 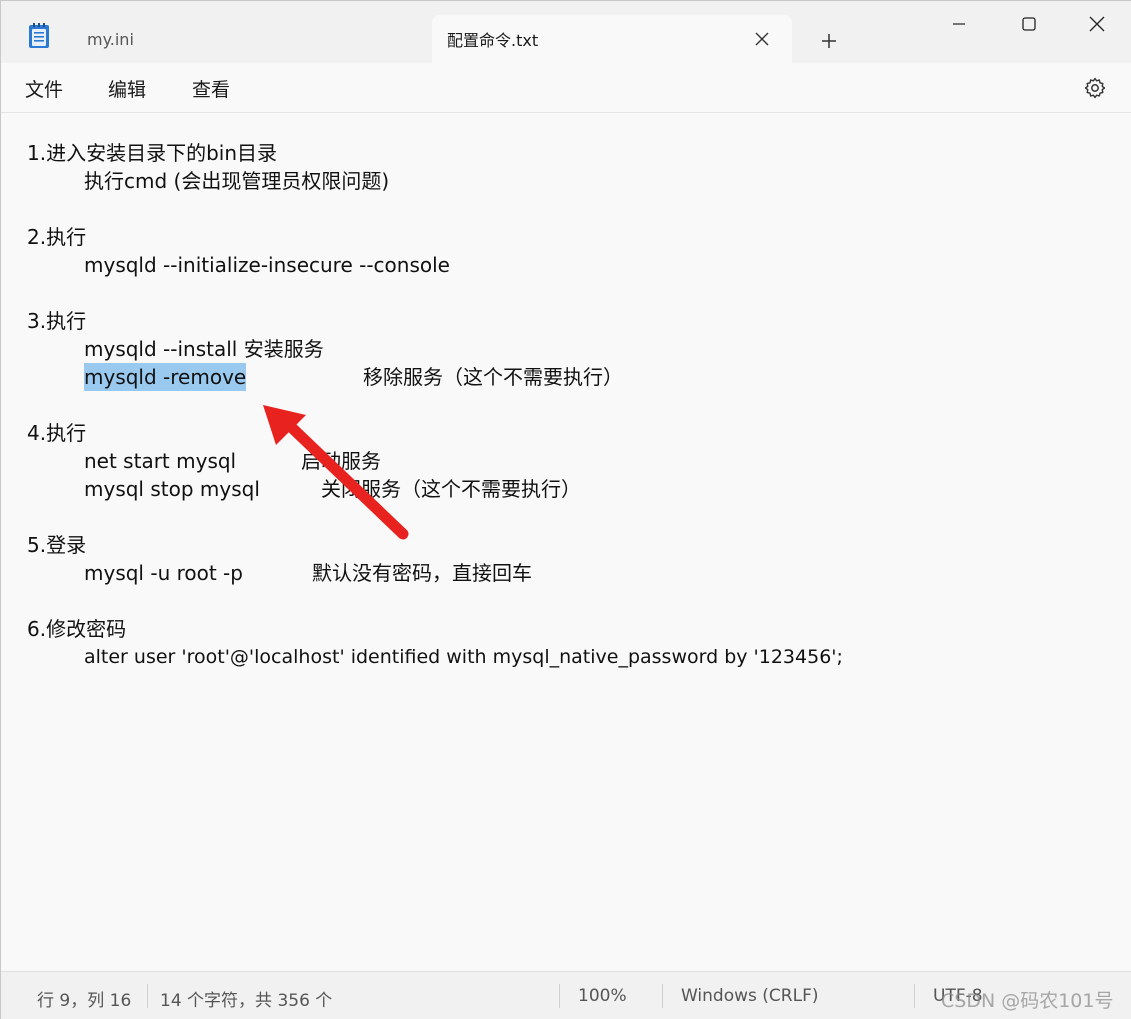 I want to click on text-line: 启动服务, so click(x=341, y=461).